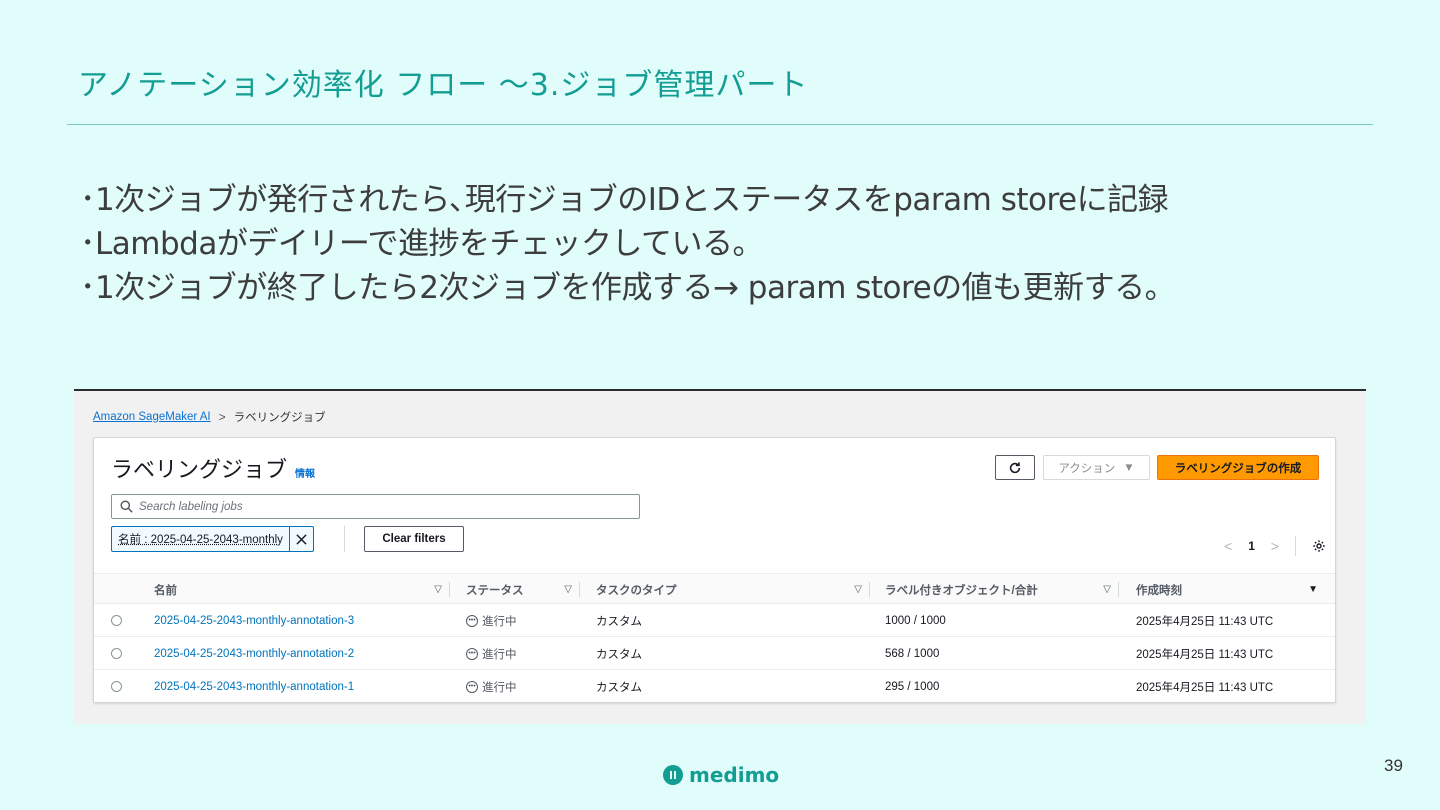  Describe the element at coordinates (414, 539) in the screenshot. I see `clear-filters-button: Clear filters` at that location.